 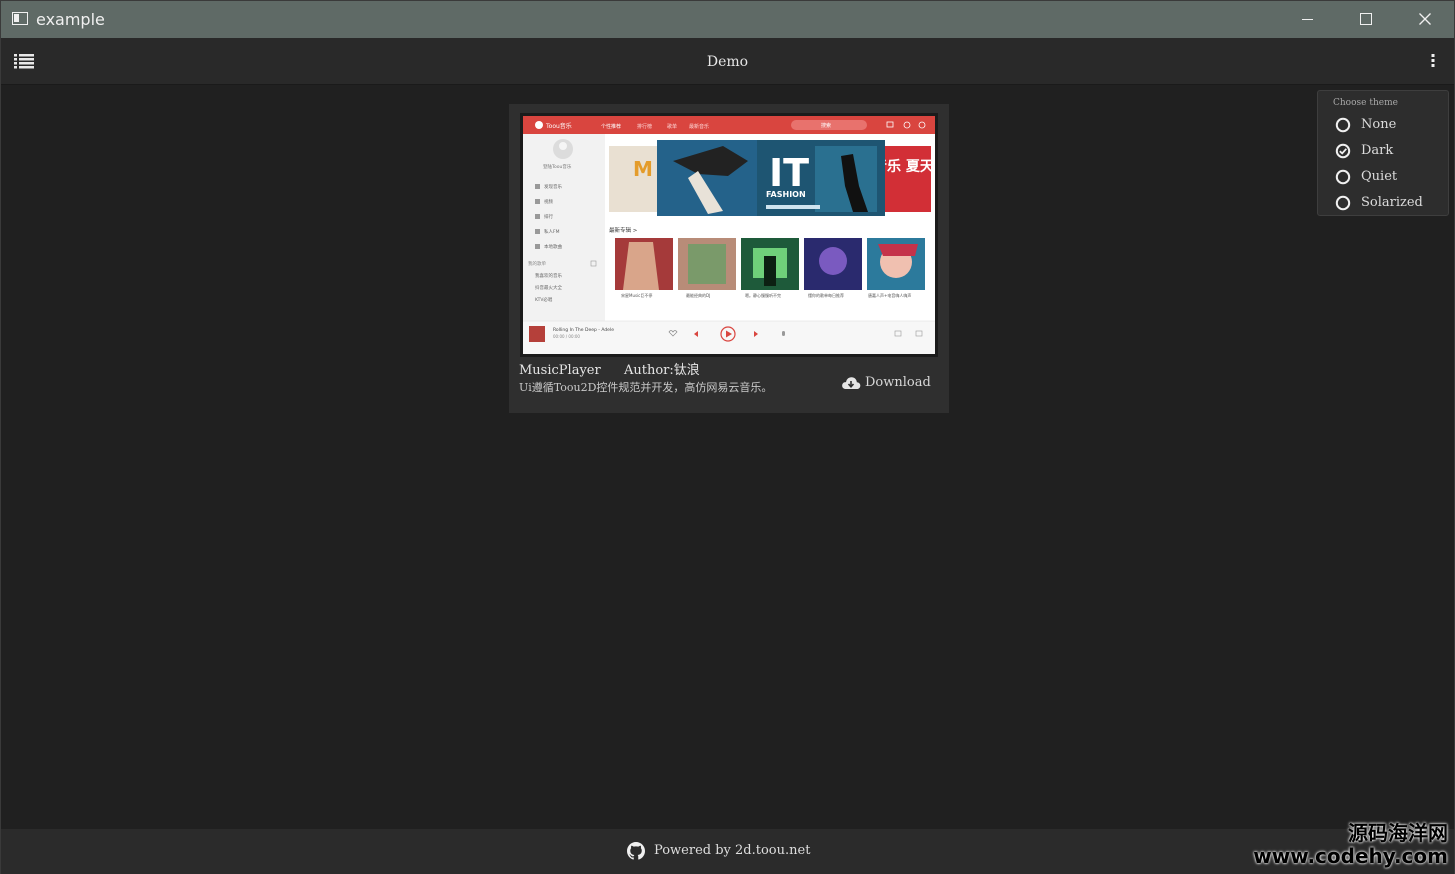 What do you see at coordinates (1433, 61) in the screenshot?
I see `more-vertical-icon` at bounding box center [1433, 61].